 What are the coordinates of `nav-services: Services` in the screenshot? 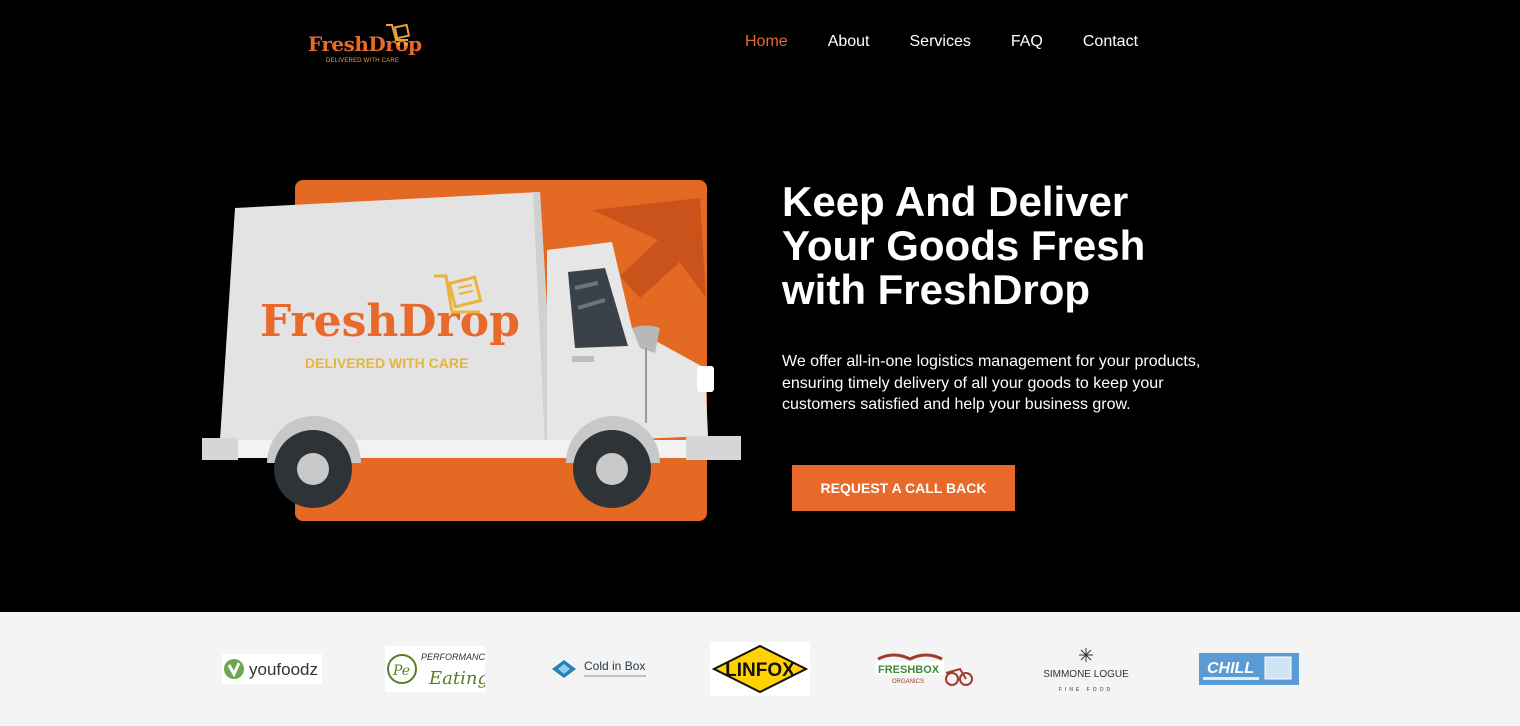 It's located at (940, 42).